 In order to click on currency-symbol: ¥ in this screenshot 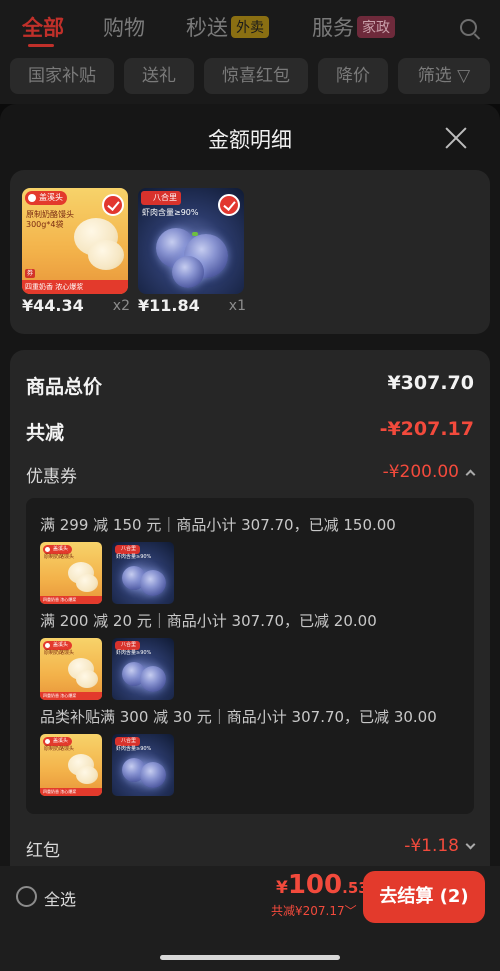, I will do `click(282, 888)`.